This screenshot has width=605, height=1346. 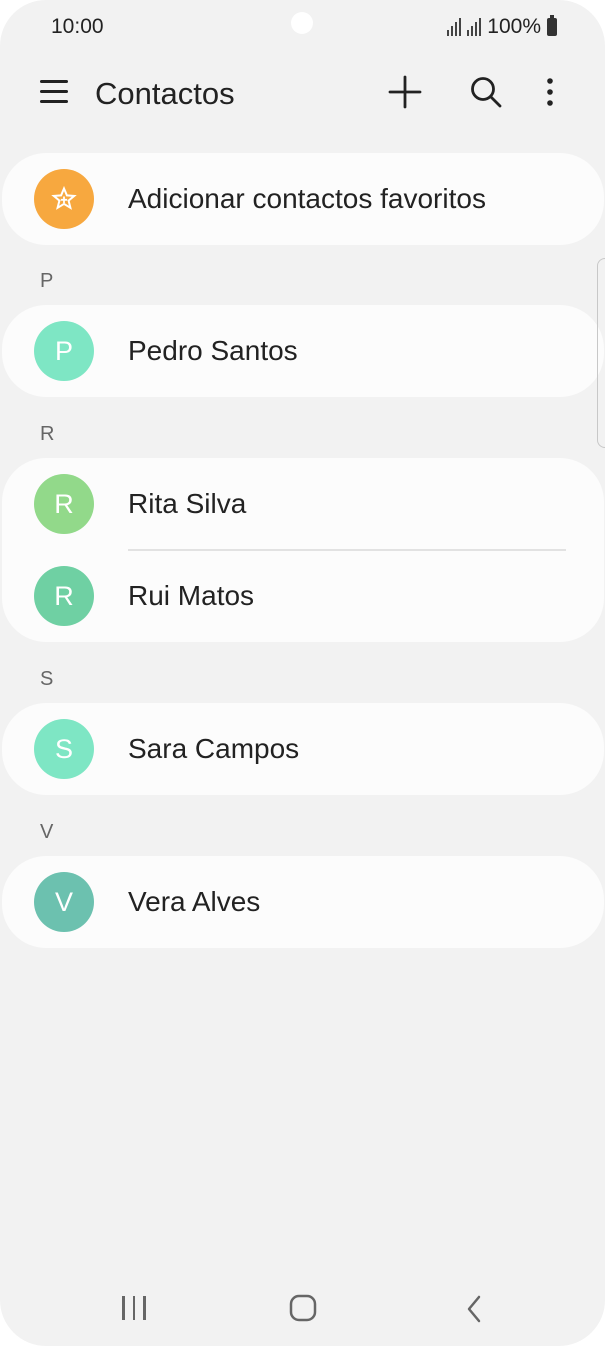 What do you see at coordinates (54, 92) in the screenshot?
I see `menu-icon` at bounding box center [54, 92].